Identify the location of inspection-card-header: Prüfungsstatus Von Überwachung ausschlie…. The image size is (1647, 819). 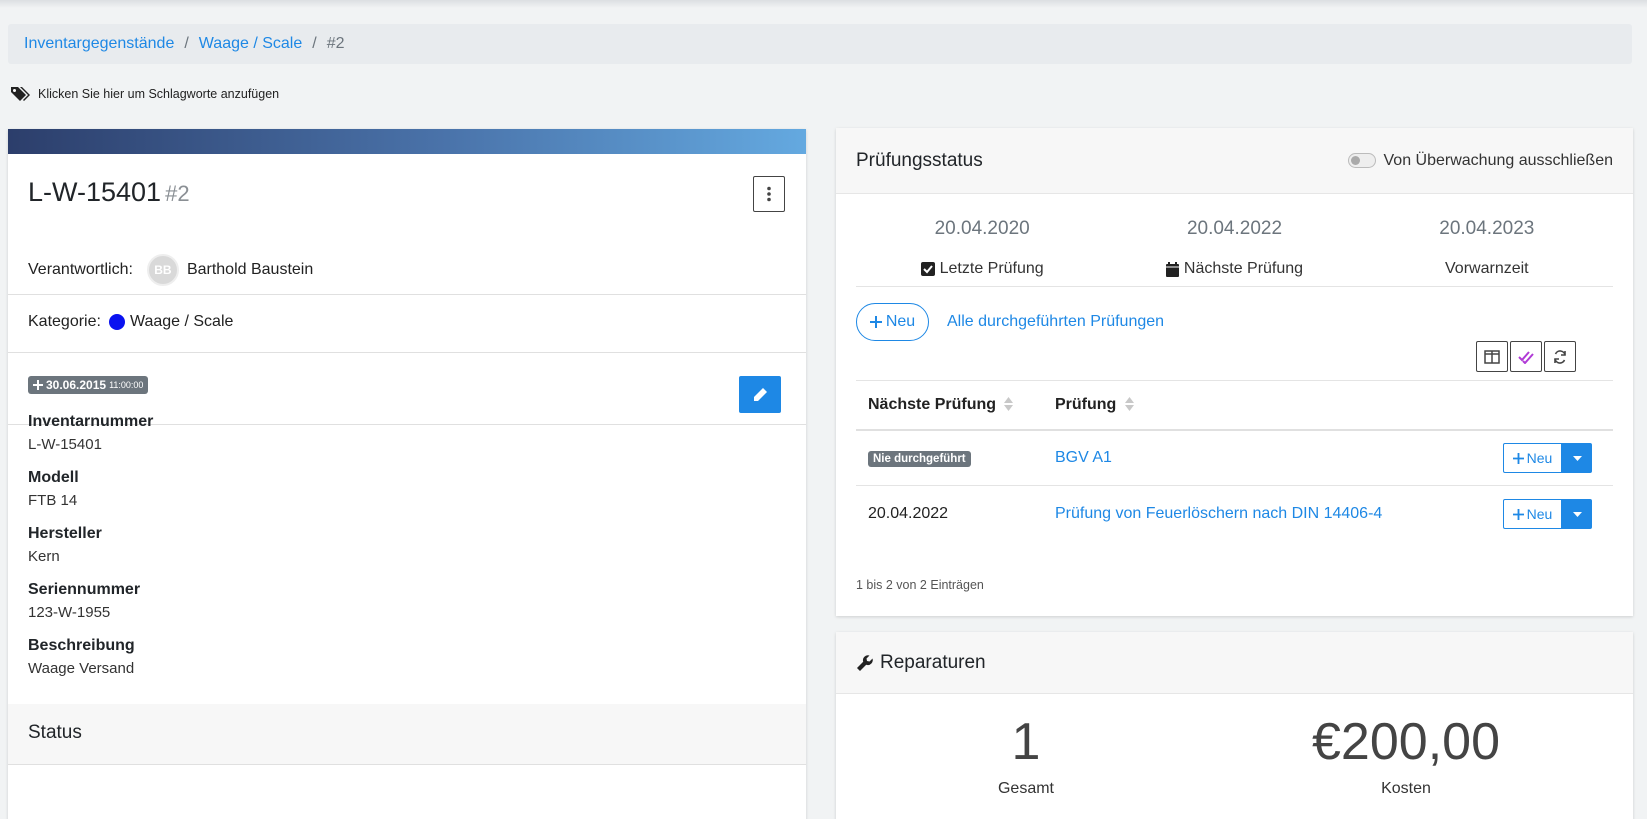
(1234, 161).